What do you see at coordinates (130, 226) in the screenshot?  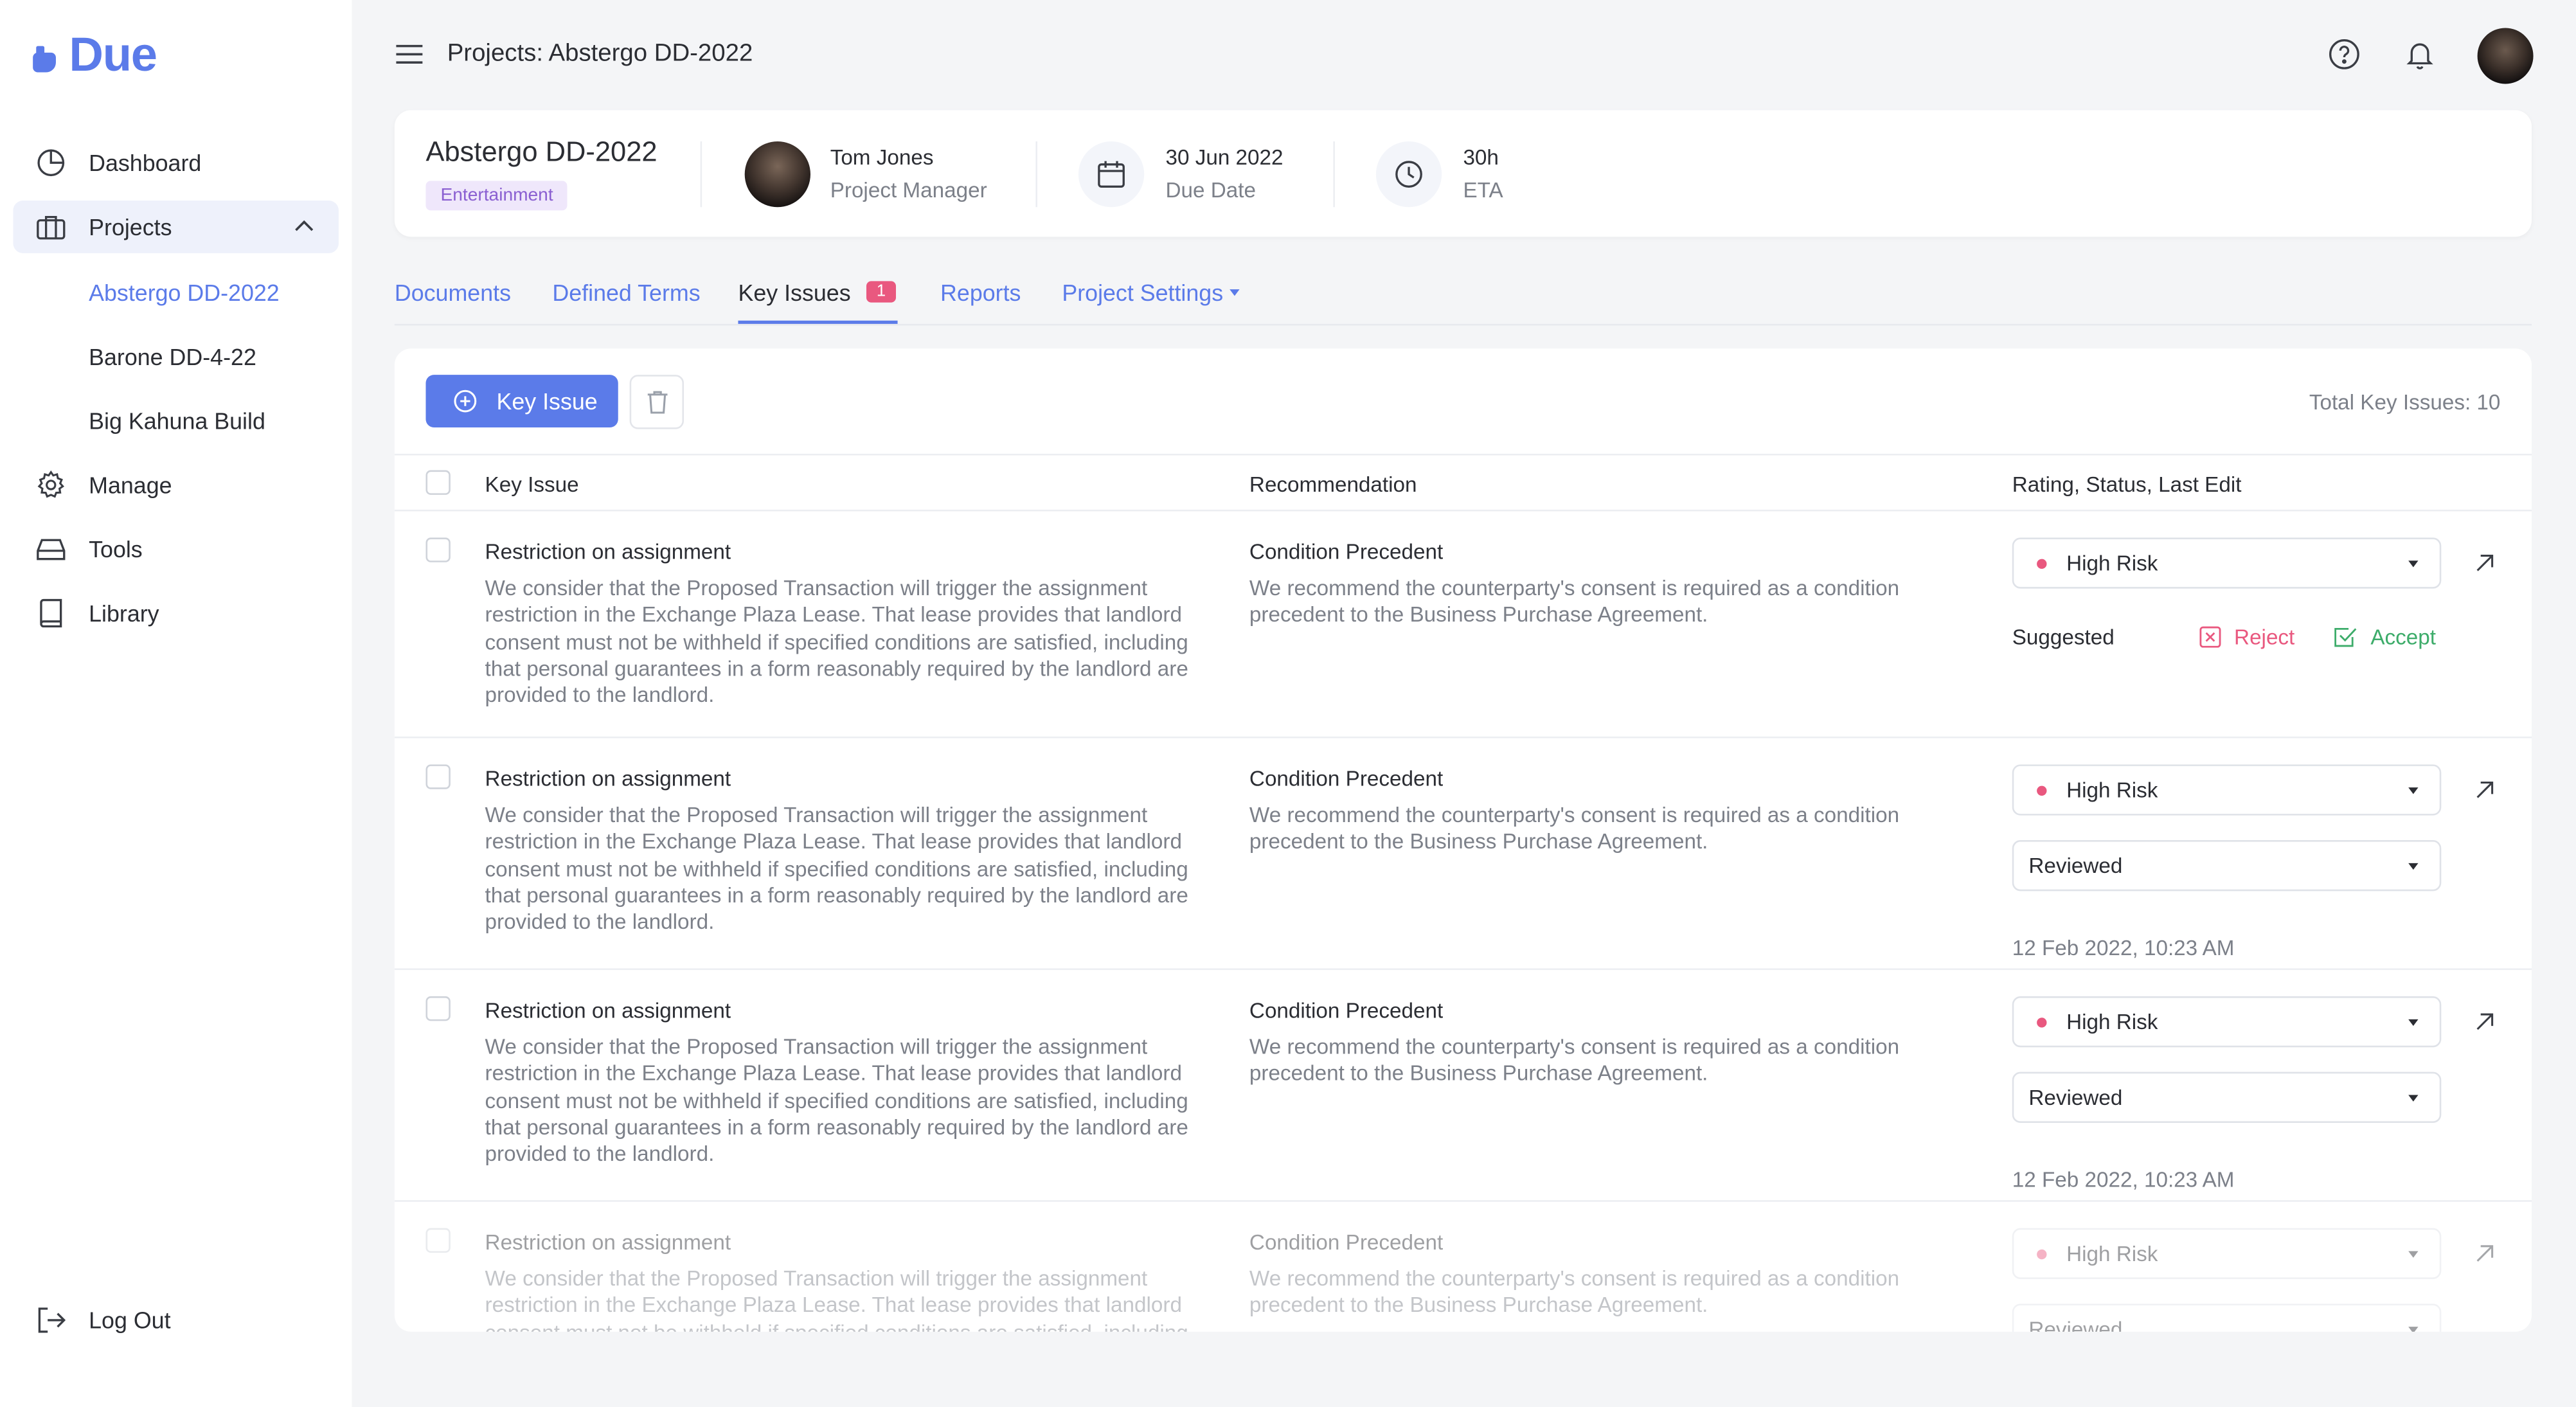 I see `sidebar-item-label: Projects` at bounding box center [130, 226].